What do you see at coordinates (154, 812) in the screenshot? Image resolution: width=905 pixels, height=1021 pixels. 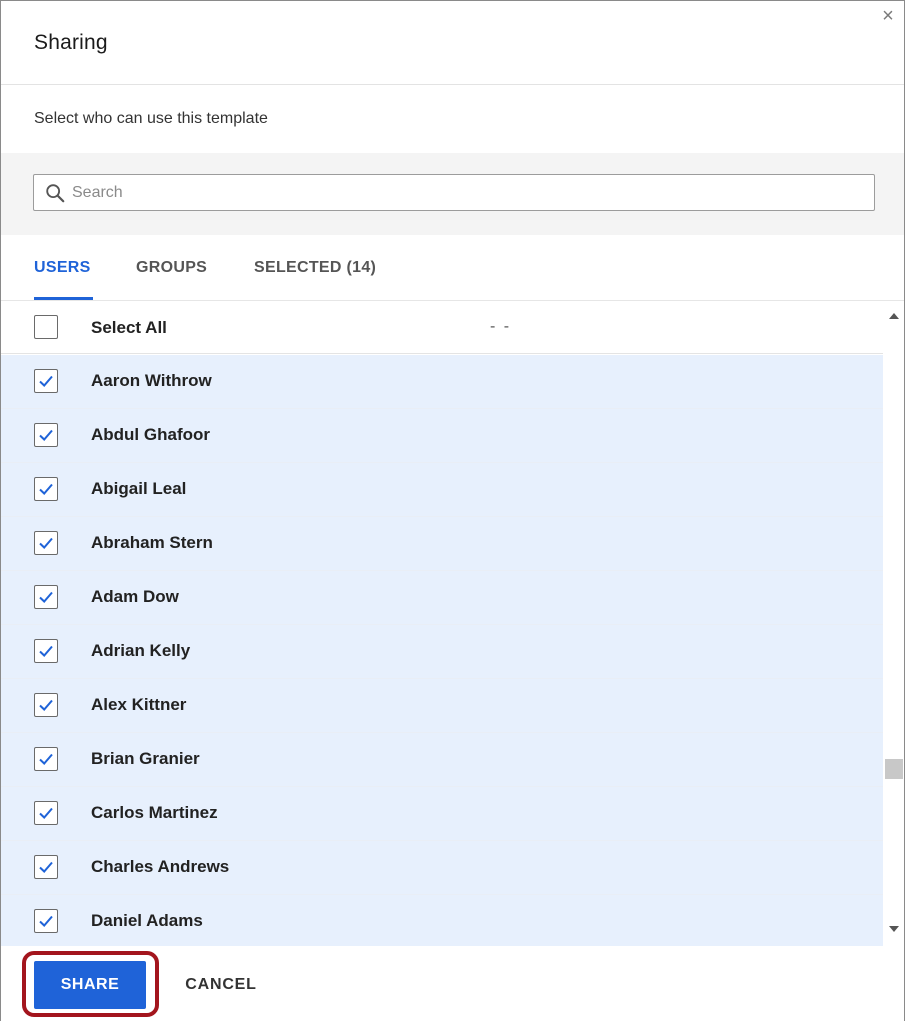 I see `user-name: Carlos Martinez` at bounding box center [154, 812].